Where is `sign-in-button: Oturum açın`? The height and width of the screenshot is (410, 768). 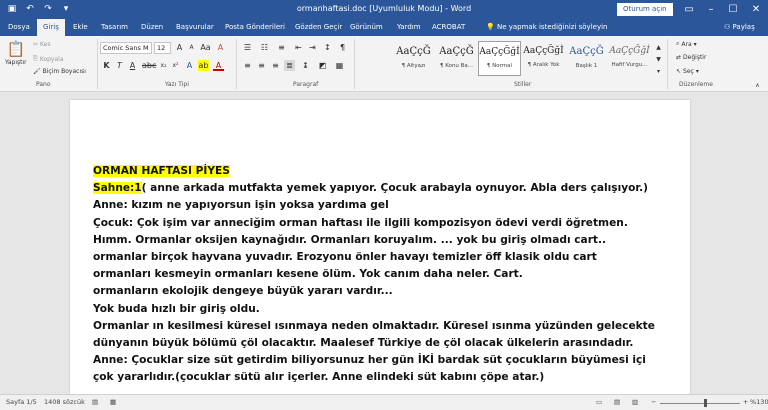 sign-in-button: Oturum açın is located at coordinates (645, 9).